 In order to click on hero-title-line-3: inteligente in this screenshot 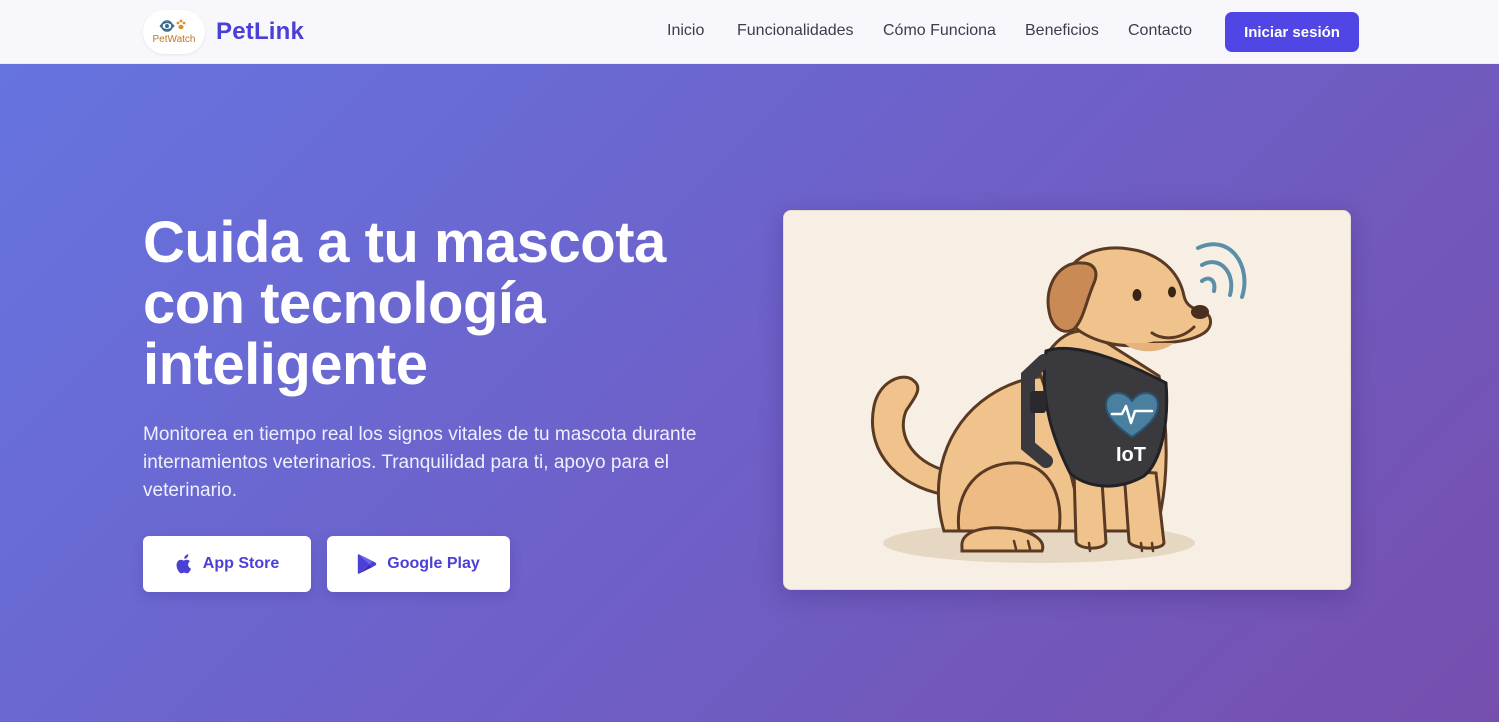, I will do `click(285, 364)`.